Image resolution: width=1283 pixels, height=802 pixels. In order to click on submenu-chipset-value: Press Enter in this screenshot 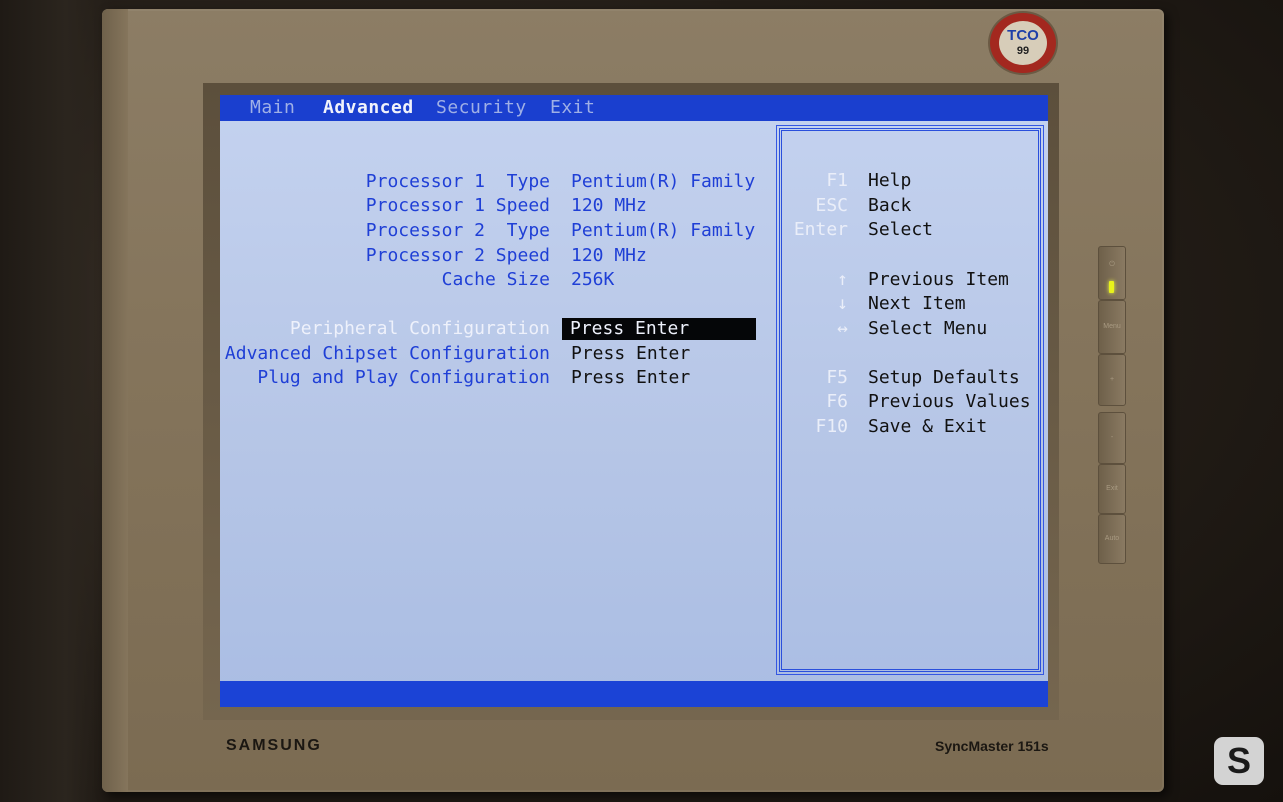, I will do `click(630, 354)`.